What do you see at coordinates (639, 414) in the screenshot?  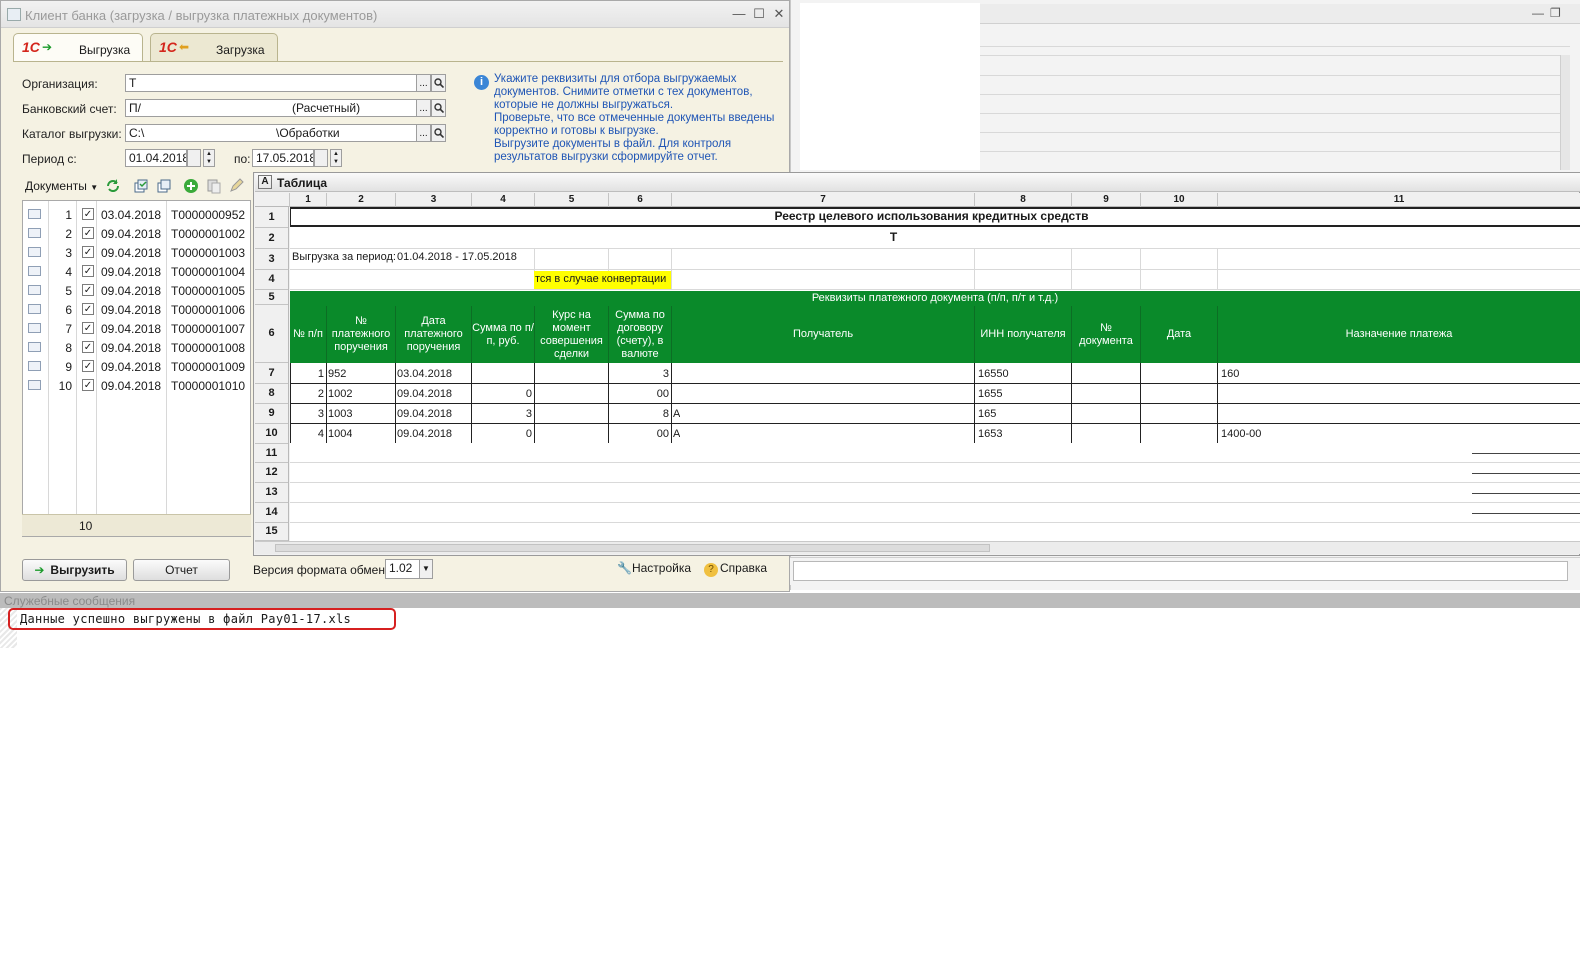 I see `cell-amount: 8` at bounding box center [639, 414].